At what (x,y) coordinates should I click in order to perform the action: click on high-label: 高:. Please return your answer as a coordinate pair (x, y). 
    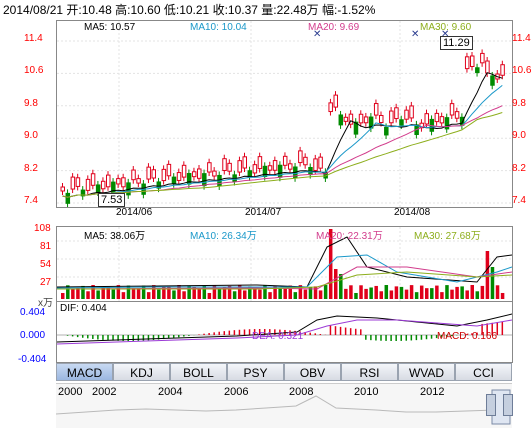
    Looking at the image, I should click on (123, 10).